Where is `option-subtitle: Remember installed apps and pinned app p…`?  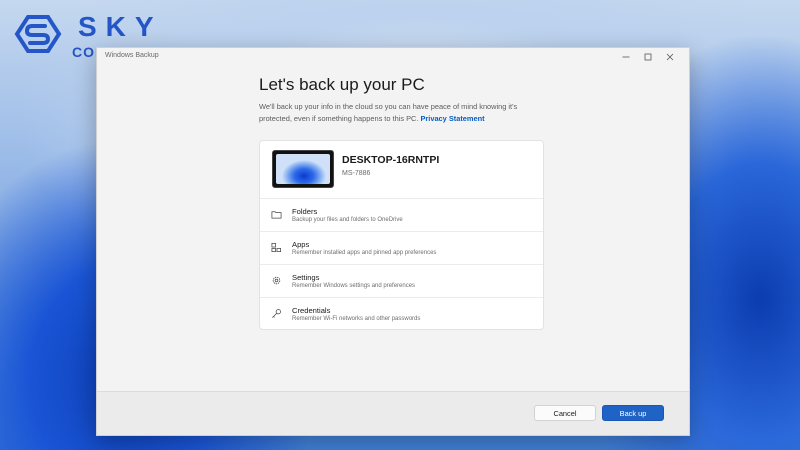
option-subtitle: Remember installed apps and pinned app p… is located at coordinates (364, 253).